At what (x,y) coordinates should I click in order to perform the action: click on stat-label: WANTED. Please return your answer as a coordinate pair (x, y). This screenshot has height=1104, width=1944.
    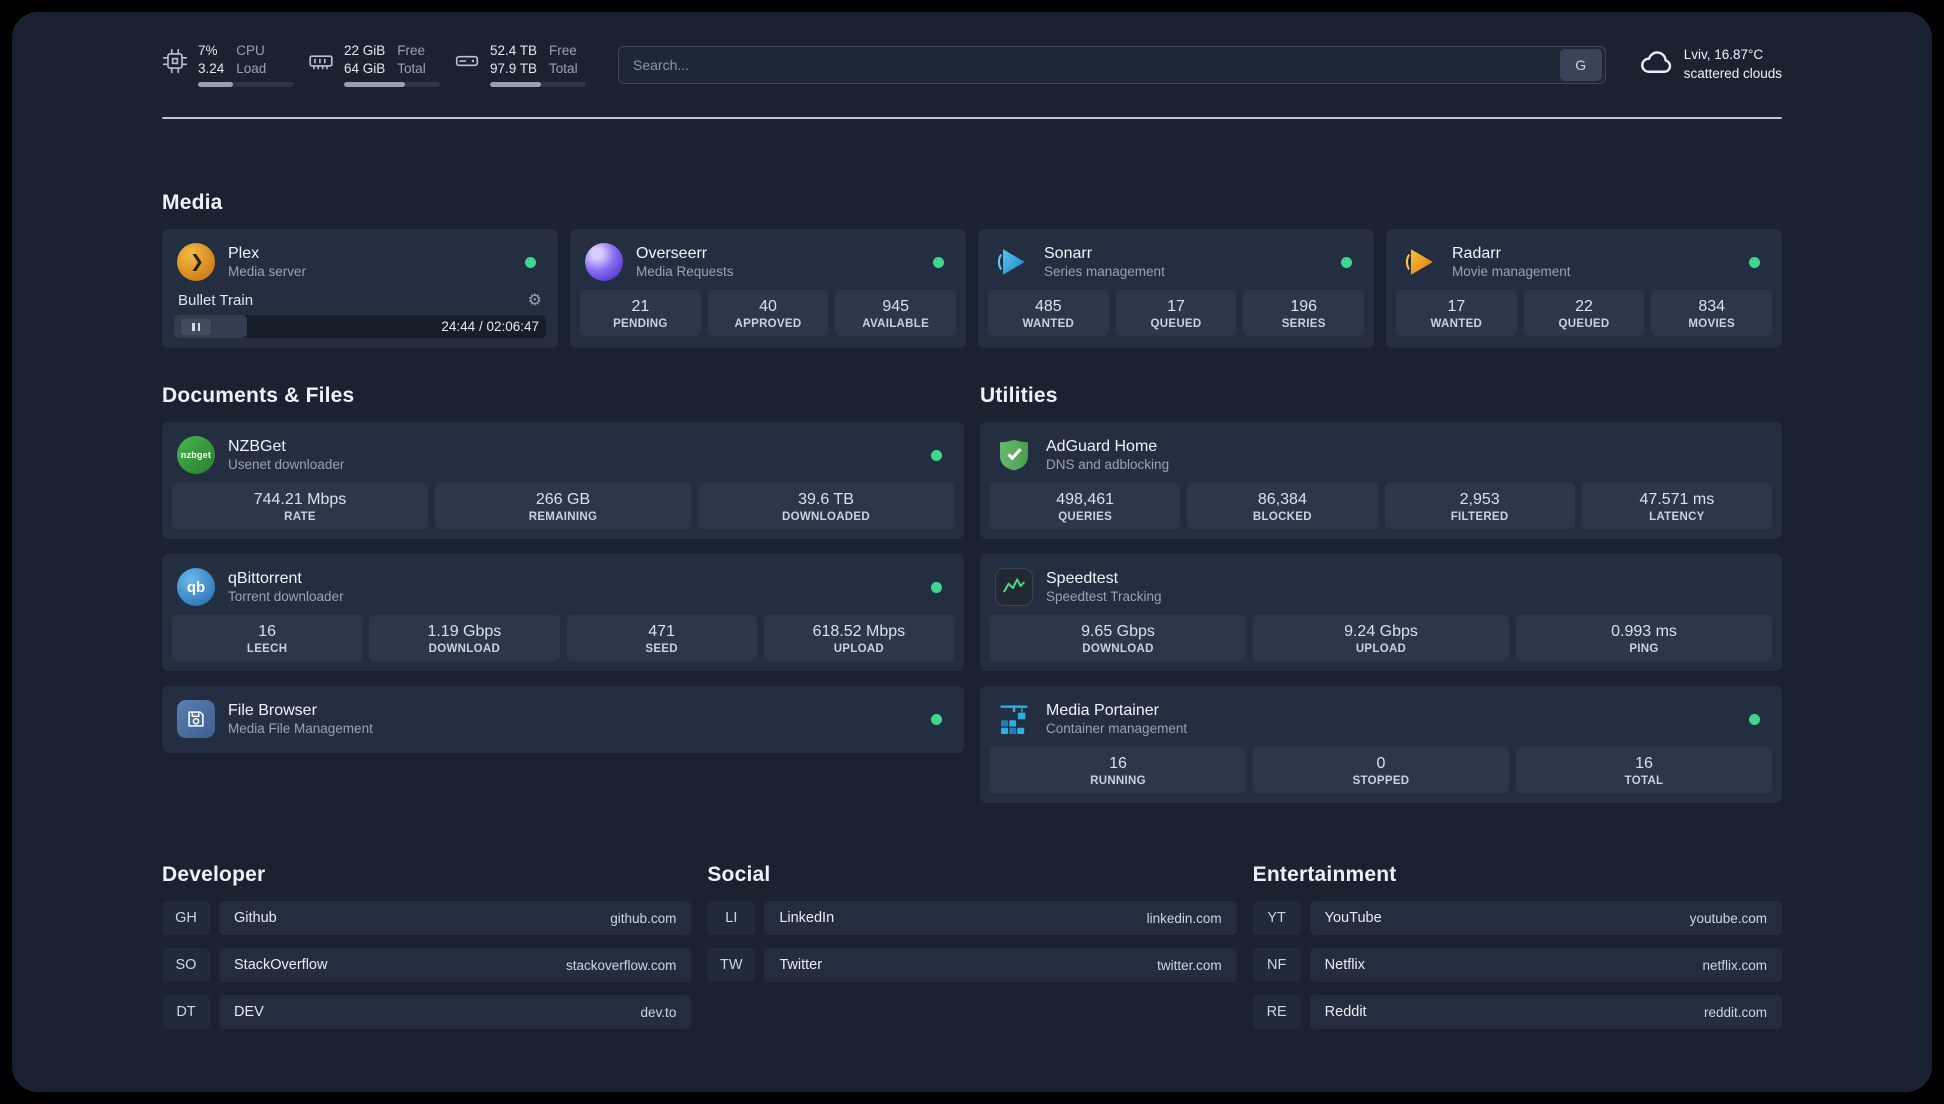
    Looking at the image, I should click on (1456, 324).